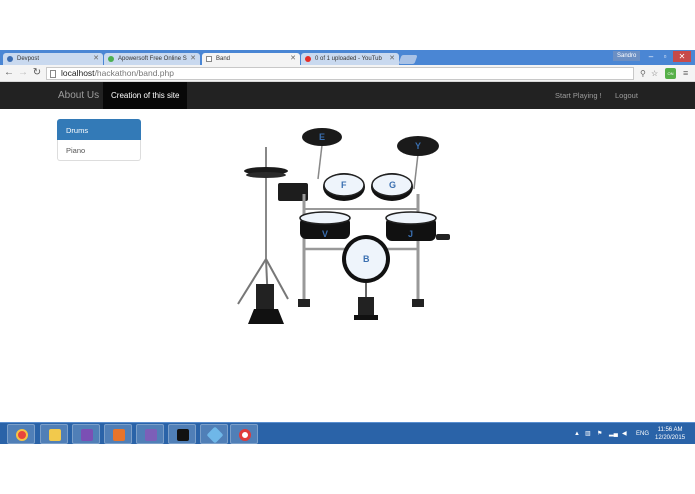 The height and width of the screenshot is (494, 695). I want to click on pad-letter: F, so click(344, 185).